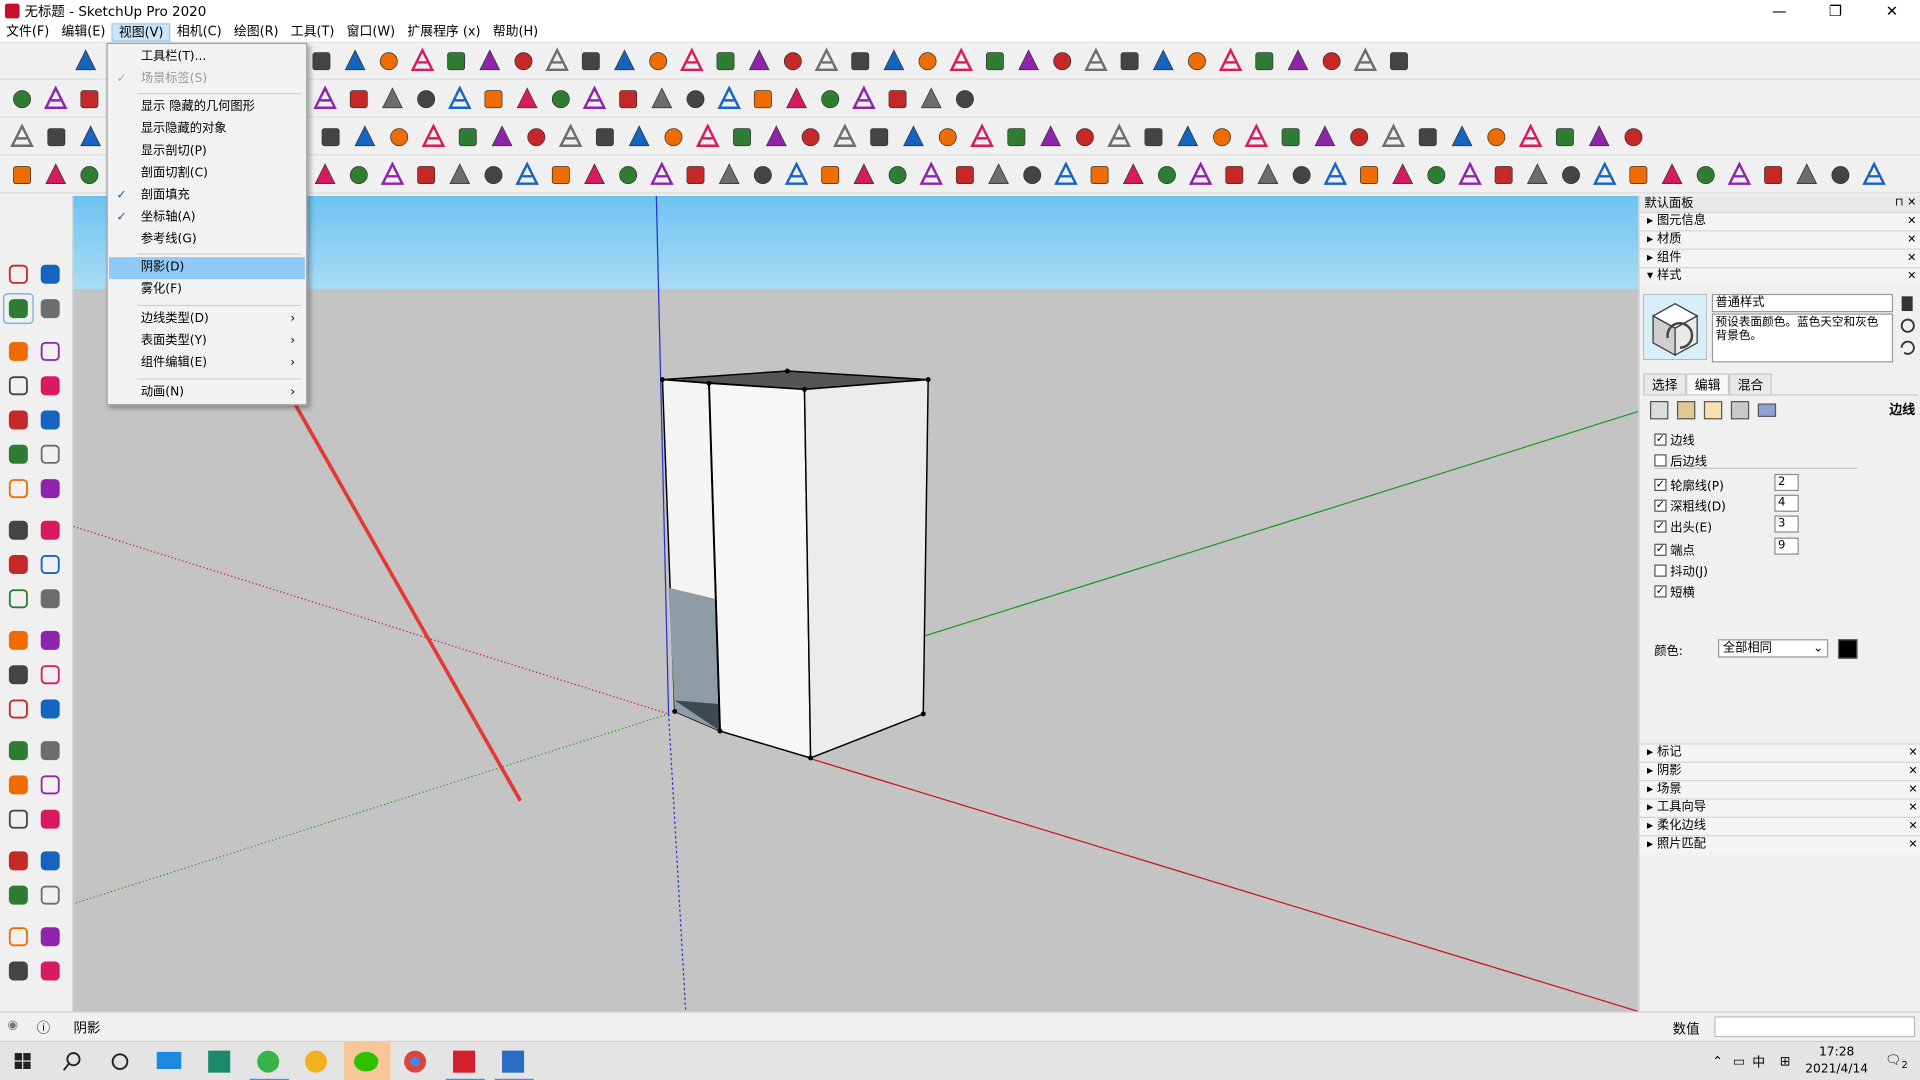  What do you see at coordinates (1707, 384) in the screenshot?
I see `tab-edit: 编辑` at bounding box center [1707, 384].